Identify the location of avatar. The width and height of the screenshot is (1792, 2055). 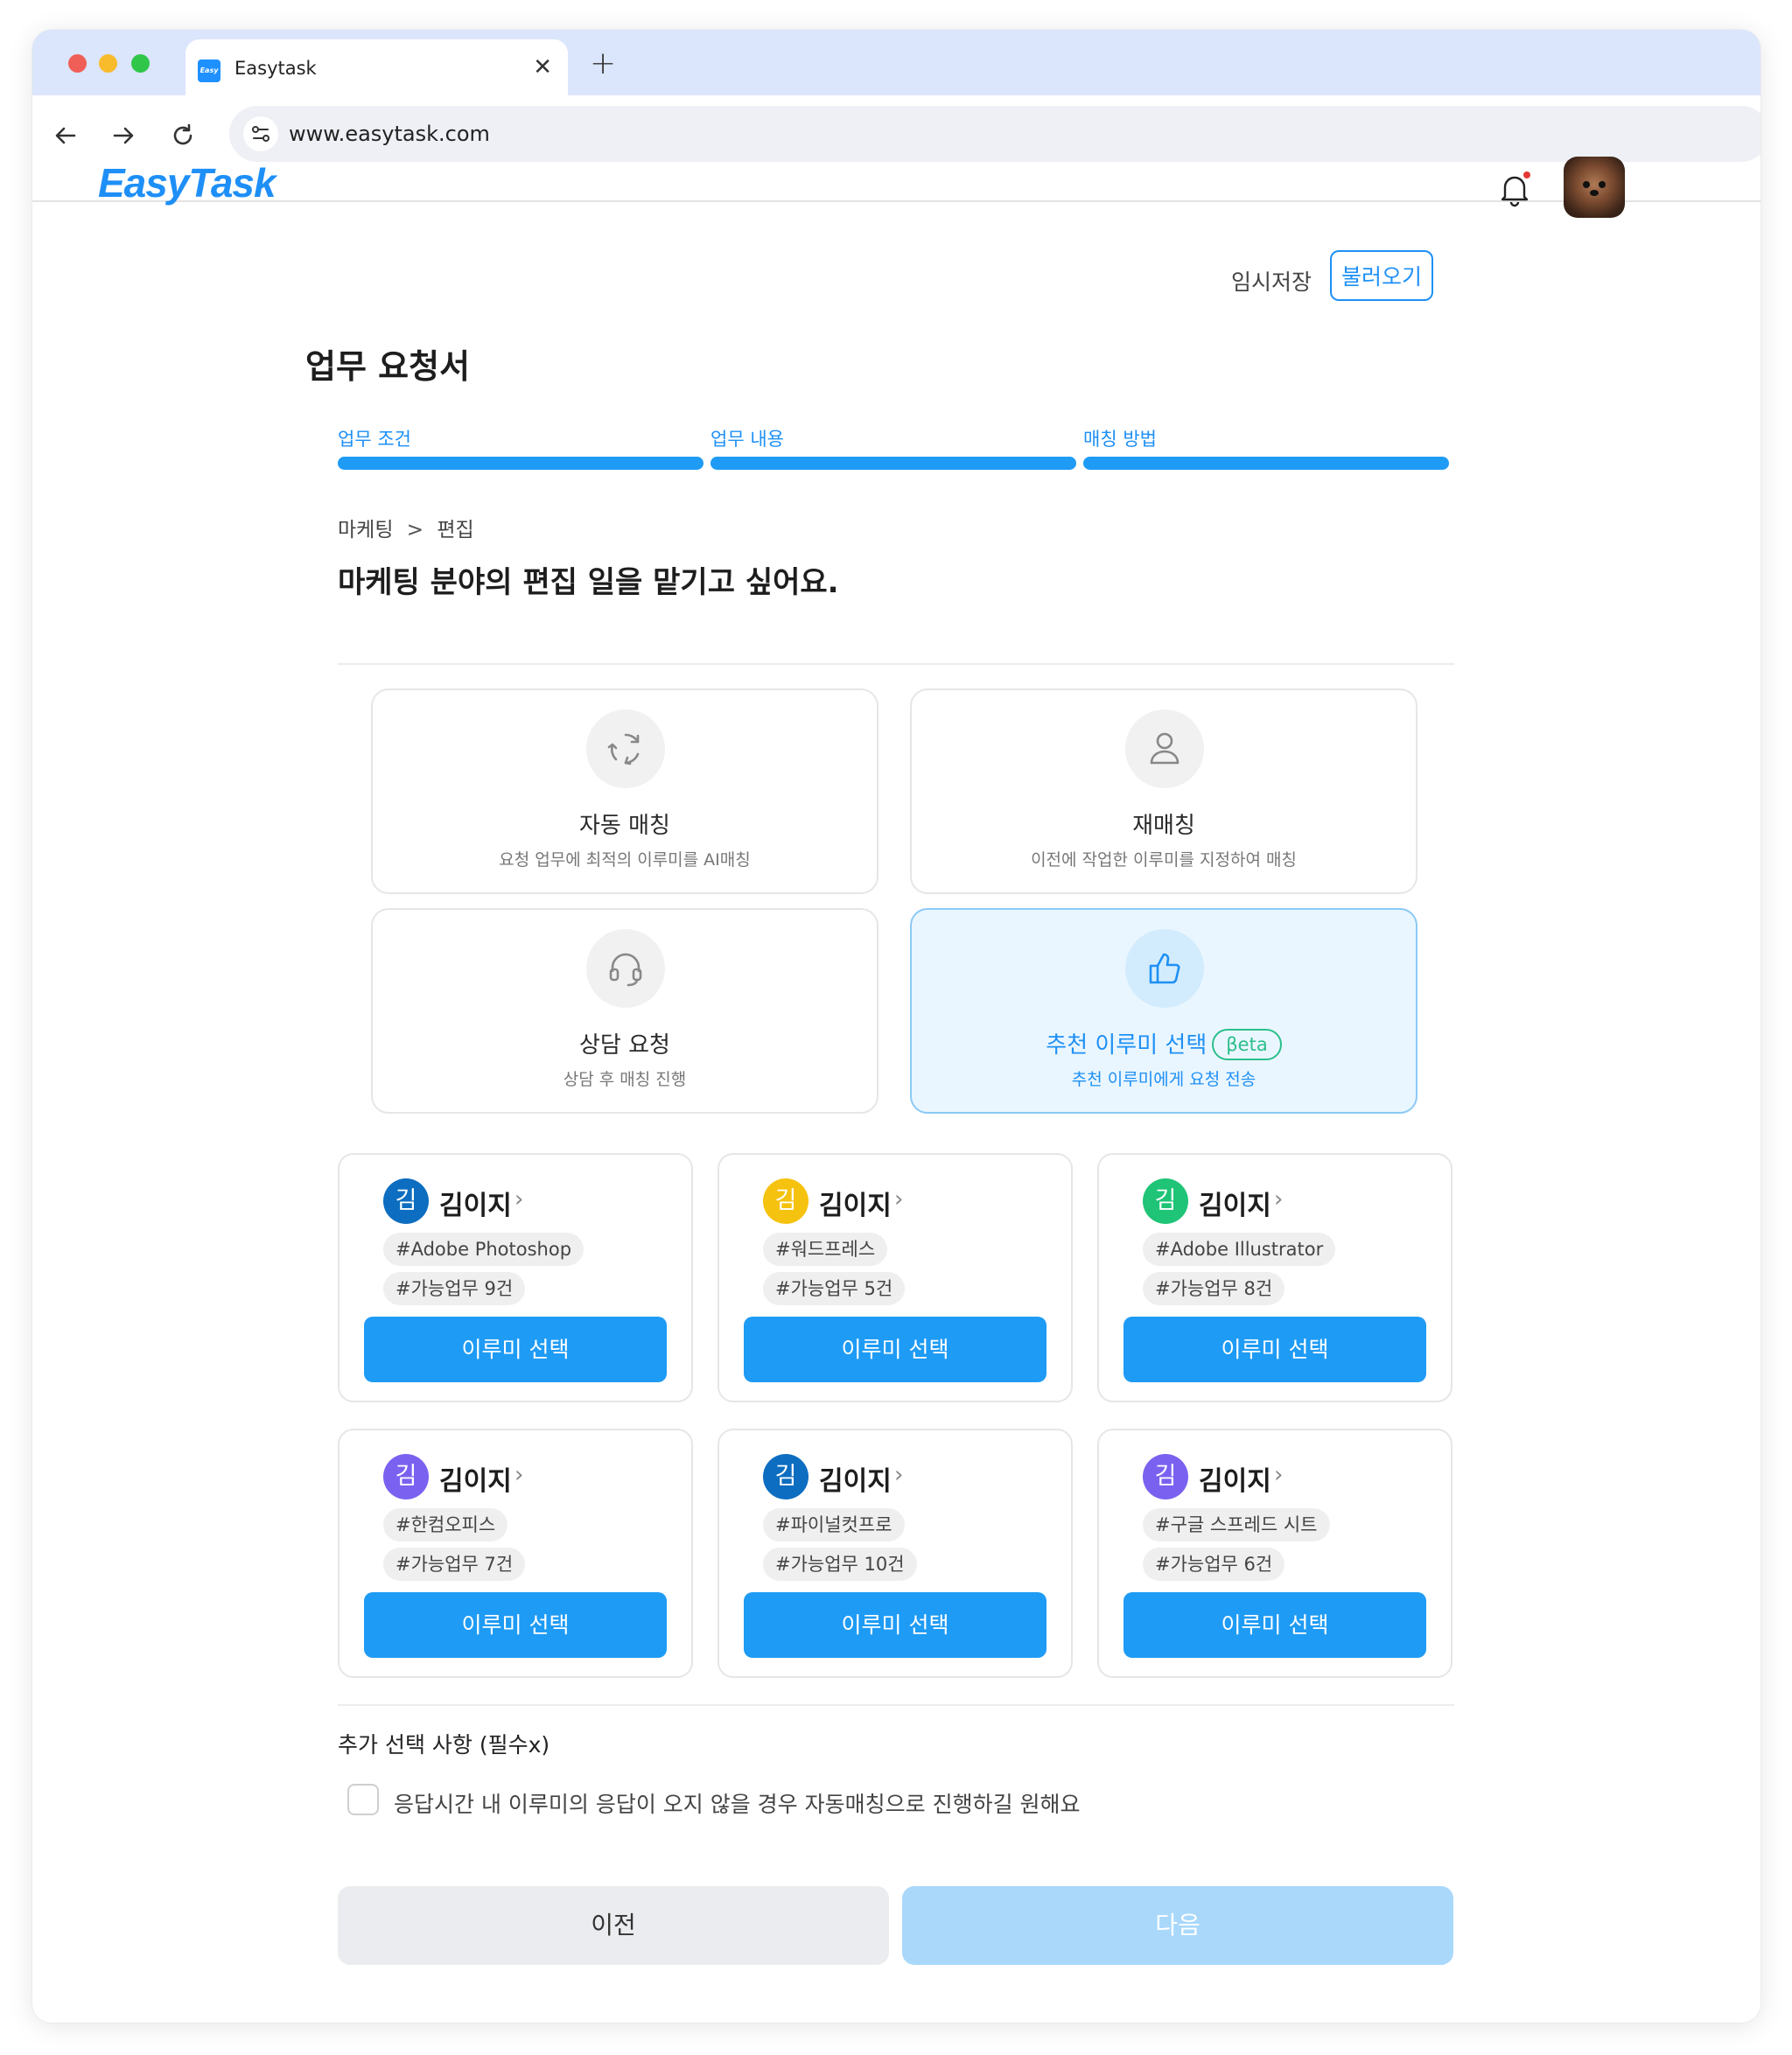
(1594, 187).